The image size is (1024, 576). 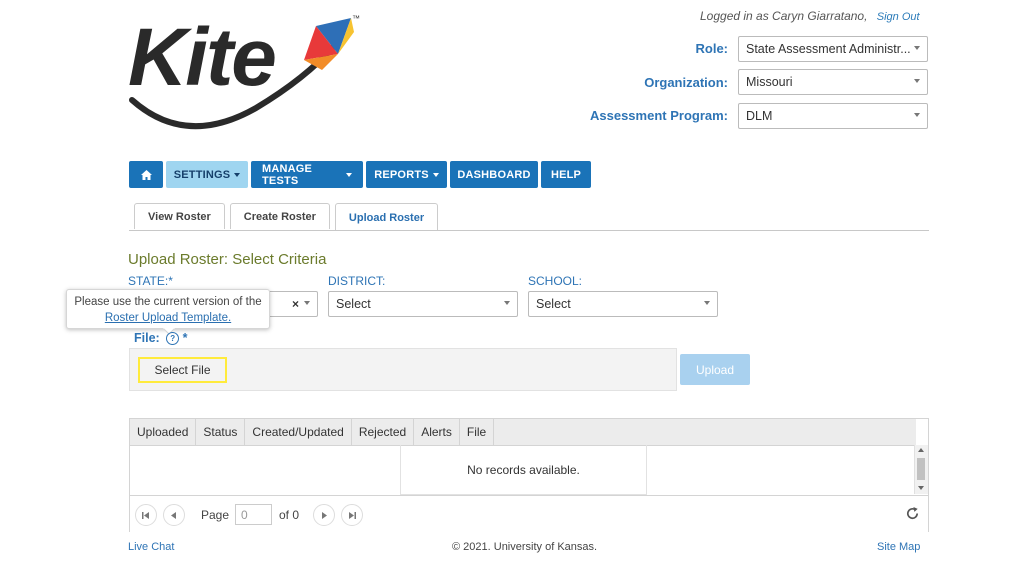 What do you see at coordinates (147, 338) in the screenshot?
I see `file-label-text: File:` at bounding box center [147, 338].